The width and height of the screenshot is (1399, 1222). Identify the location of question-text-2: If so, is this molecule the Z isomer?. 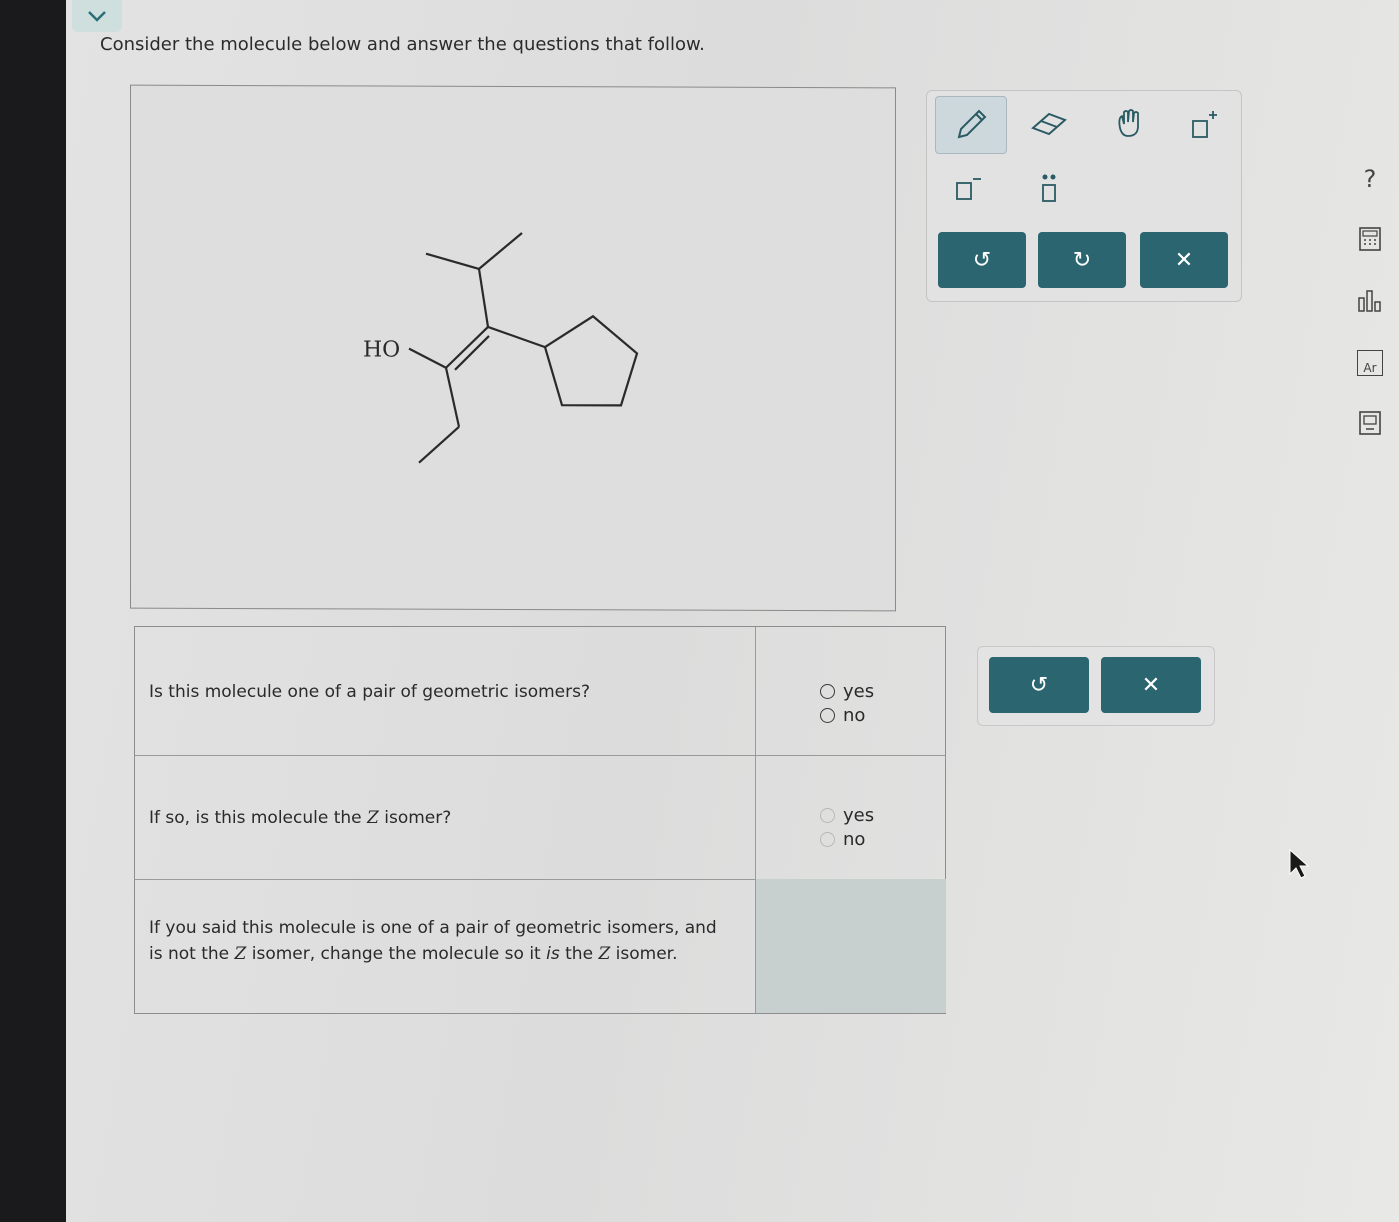
(300, 818).